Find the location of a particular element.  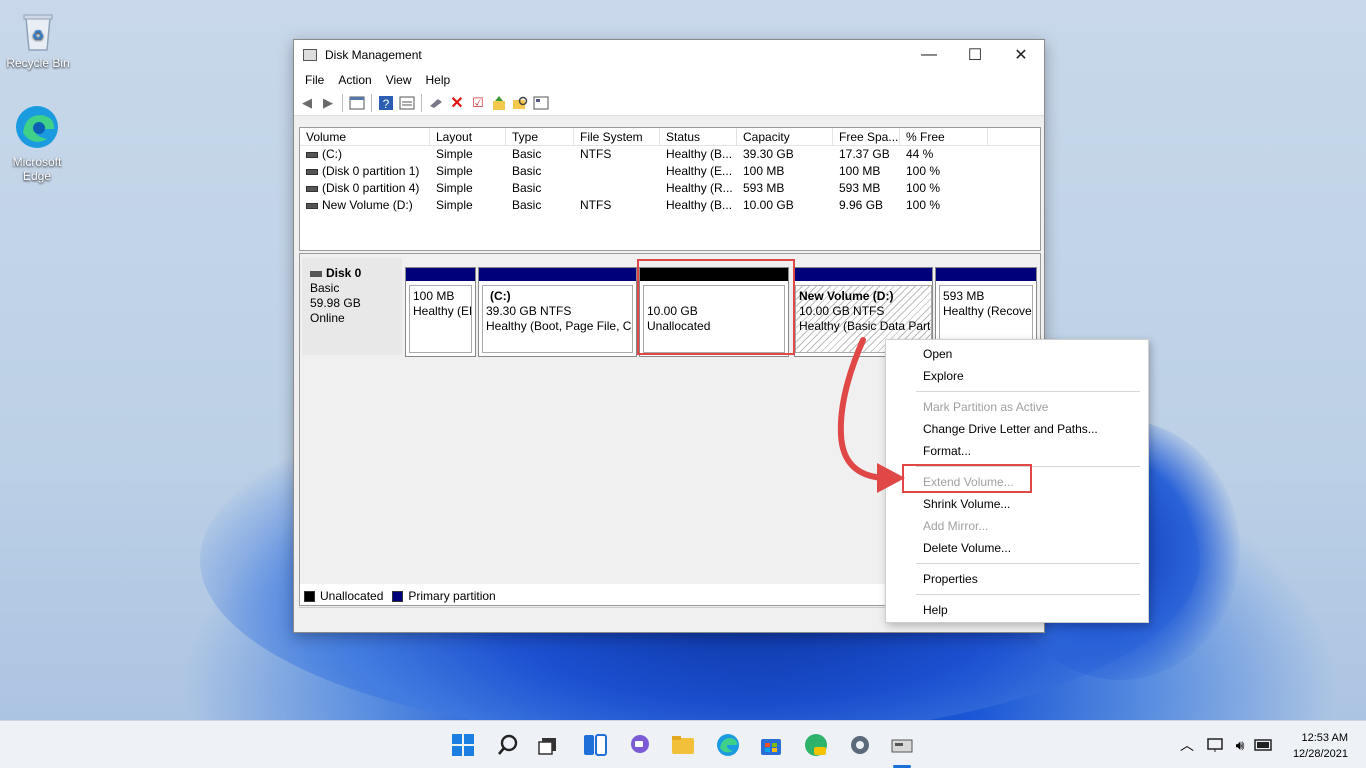

settings-icon is located at coordinates (860, 745).